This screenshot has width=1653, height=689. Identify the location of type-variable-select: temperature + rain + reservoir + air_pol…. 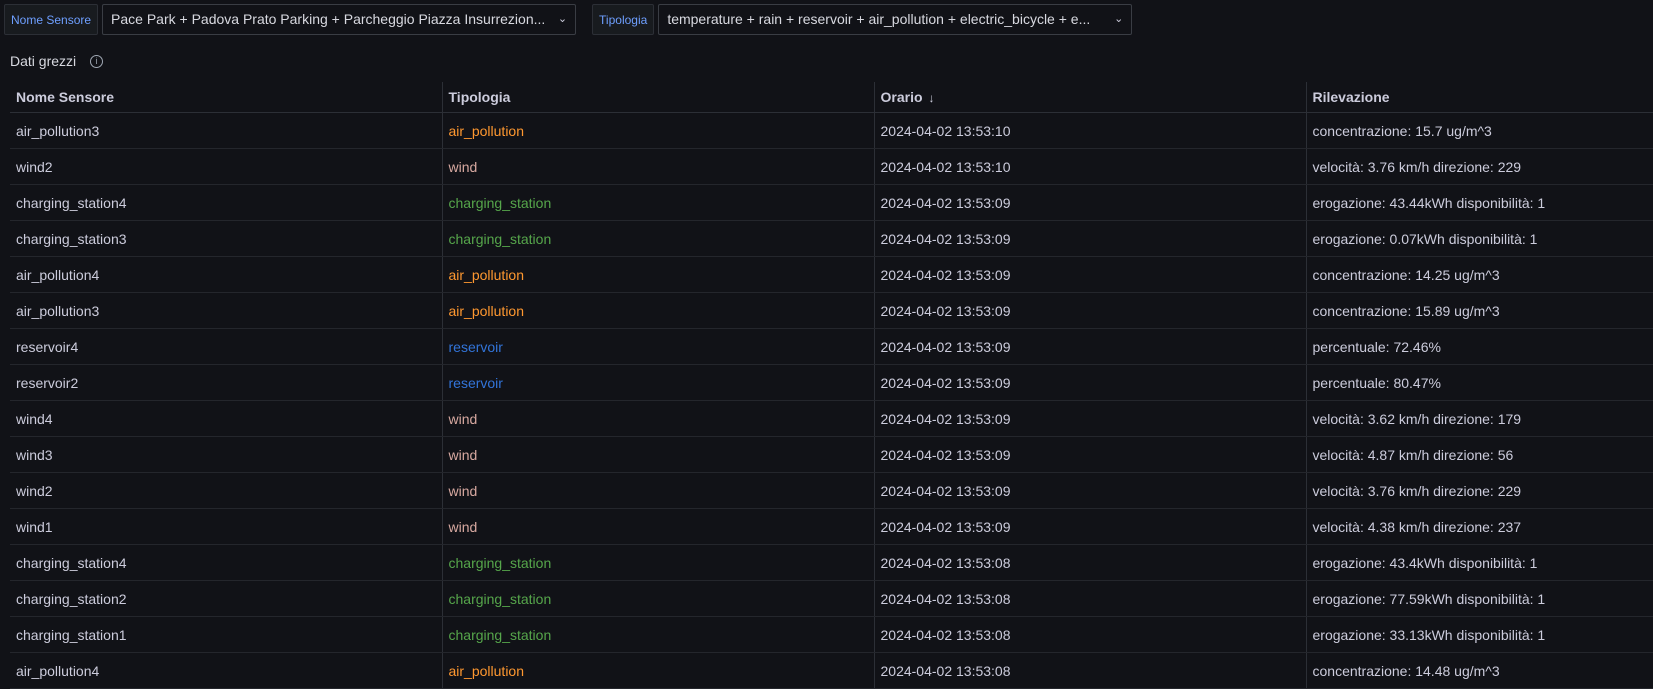
(895, 19).